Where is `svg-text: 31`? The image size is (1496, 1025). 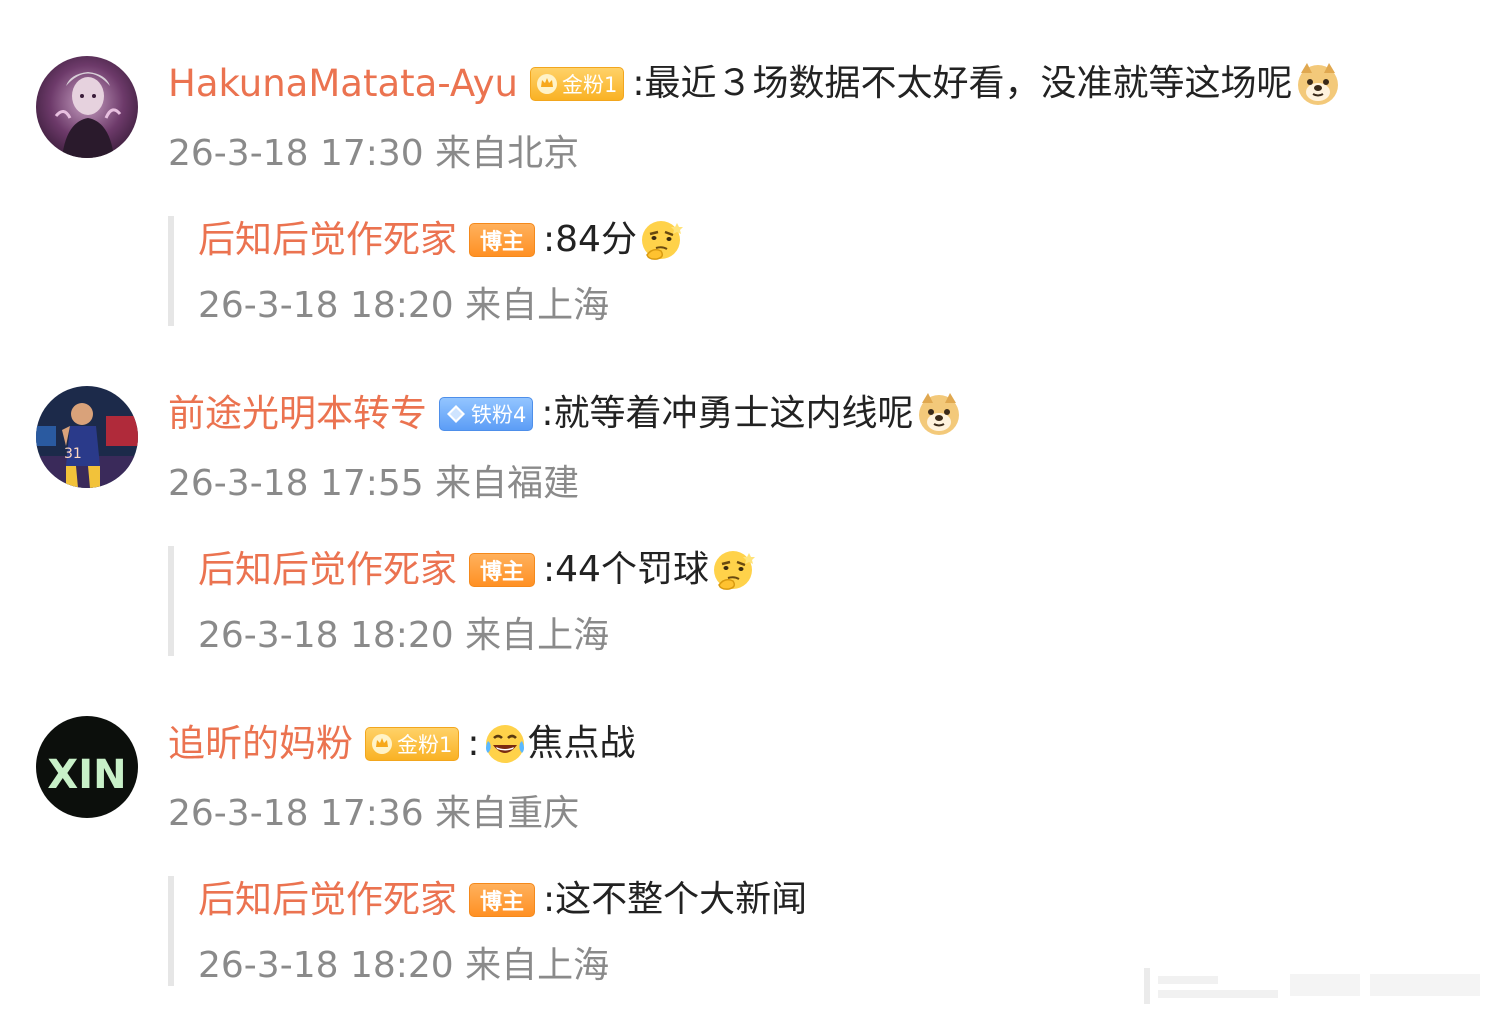
svg-text: 31 is located at coordinates (73, 454).